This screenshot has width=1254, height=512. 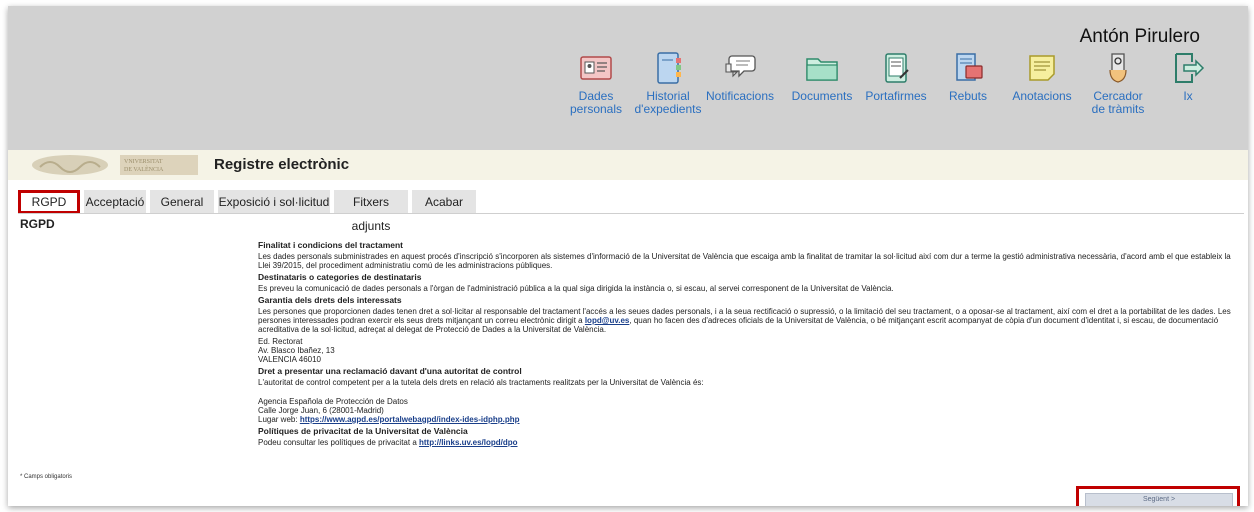 I want to click on nav-historial-expedients: Historial d'expedients, so click(x=668, y=83).